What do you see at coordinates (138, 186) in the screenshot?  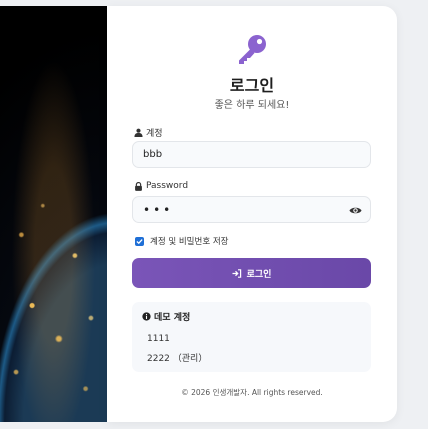 I see `lock-icon` at bounding box center [138, 186].